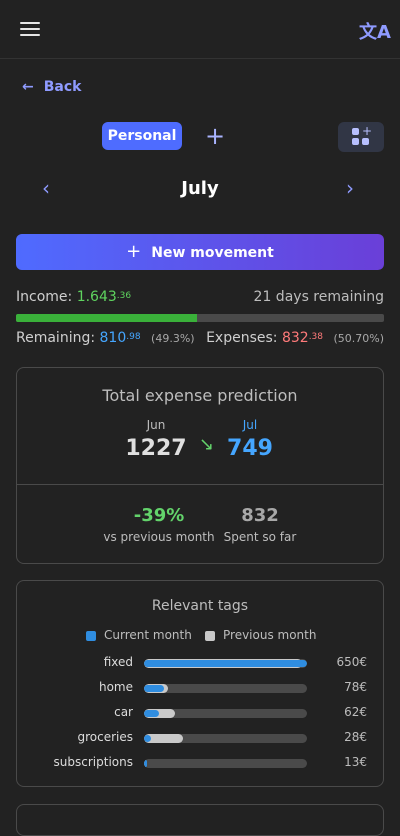  What do you see at coordinates (93, 762) in the screenshot?
I see `tag-name: subscriptions` at bounding box center [93, 762].